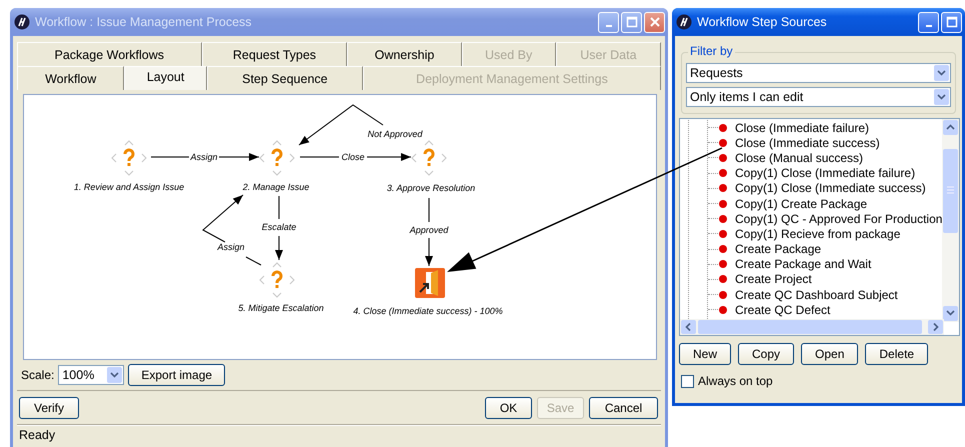  Describe the element at coordinates (818, 73) in the screenshot. I see `type-dropdown: Requests` at that location.